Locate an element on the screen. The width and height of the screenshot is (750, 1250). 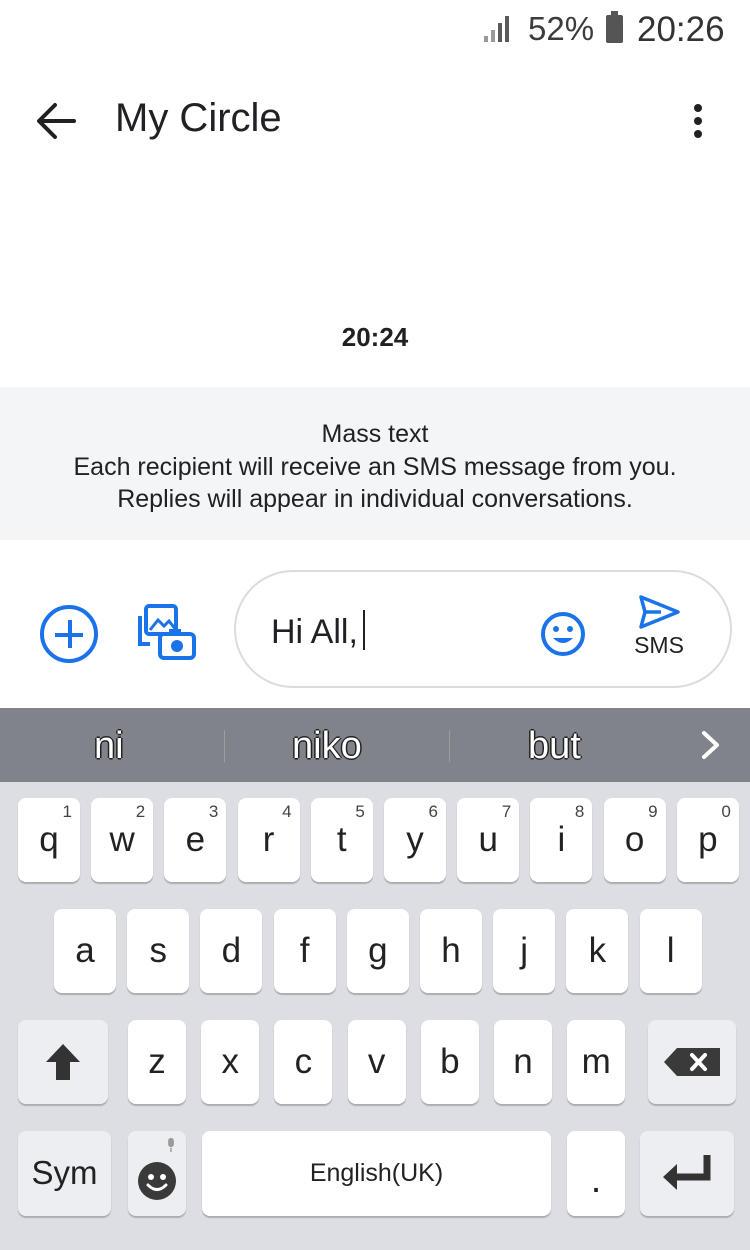
key-z: z is located at coordinates (157, 1062).